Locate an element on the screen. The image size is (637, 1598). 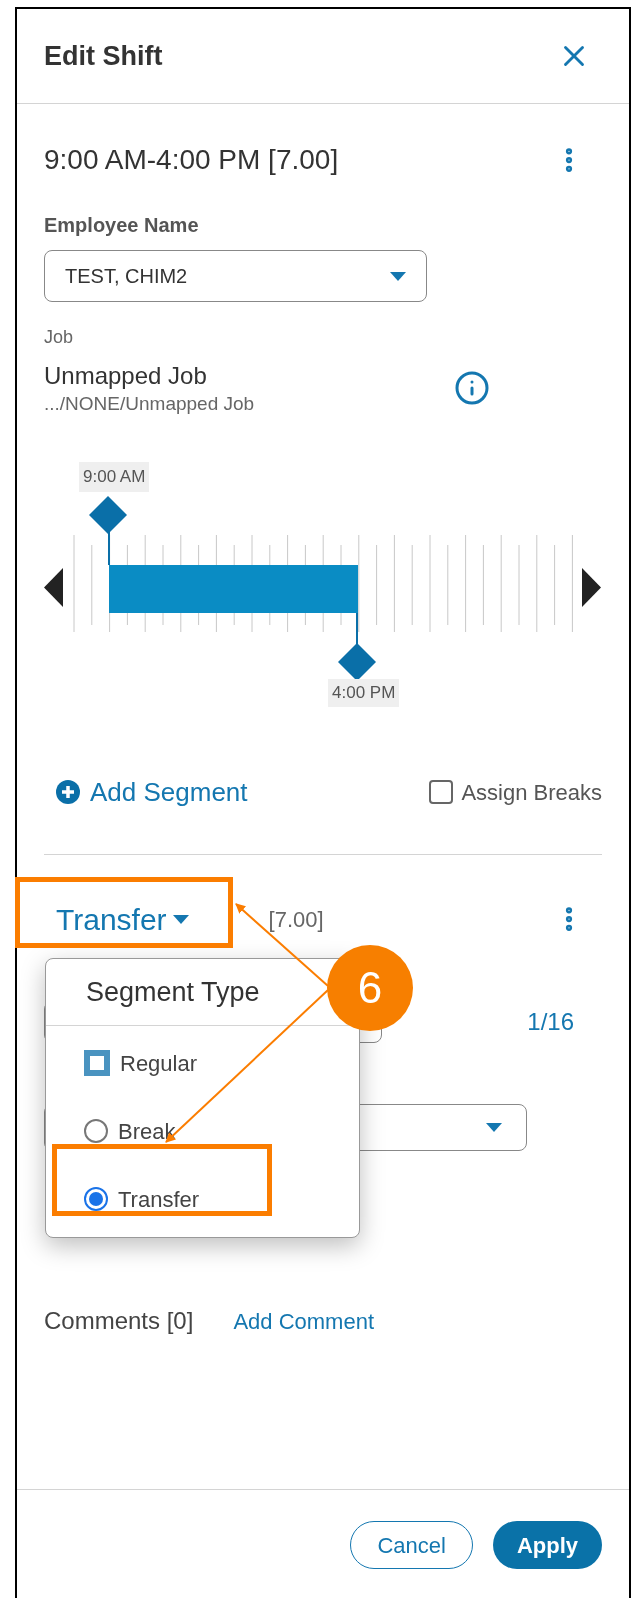
start-handle is located at coordinates (108, 531).